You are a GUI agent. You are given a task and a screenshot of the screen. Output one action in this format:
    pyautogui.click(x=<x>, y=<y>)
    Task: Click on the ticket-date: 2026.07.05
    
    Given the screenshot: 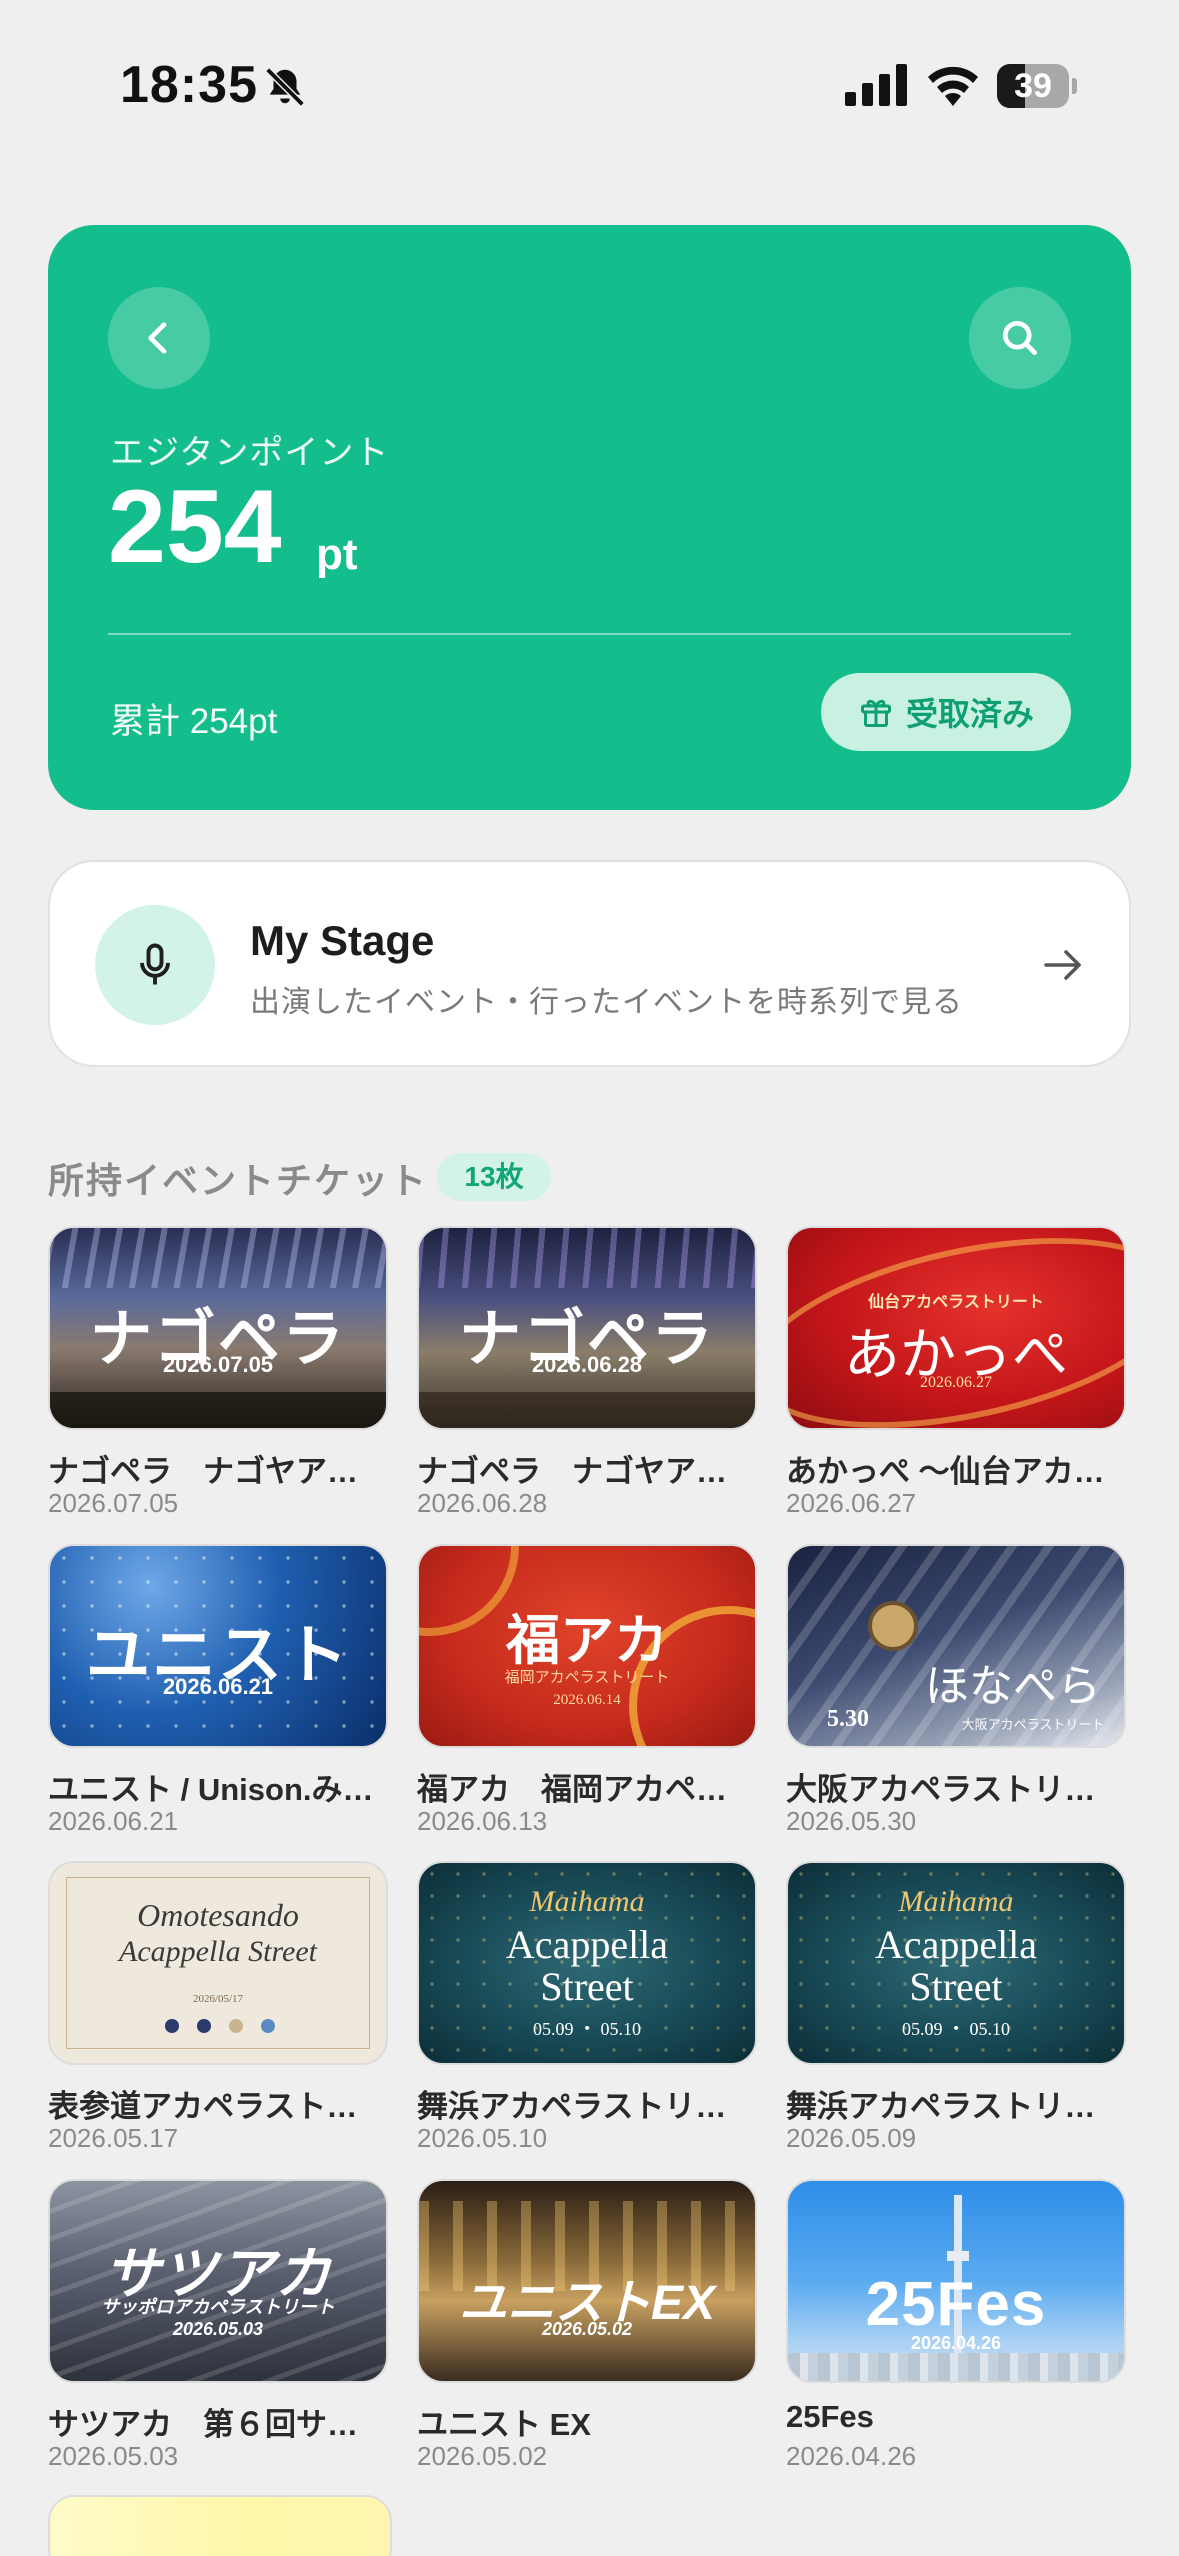 What is the action you would take?
    pyautogui.click(x=113, y=1503)
    